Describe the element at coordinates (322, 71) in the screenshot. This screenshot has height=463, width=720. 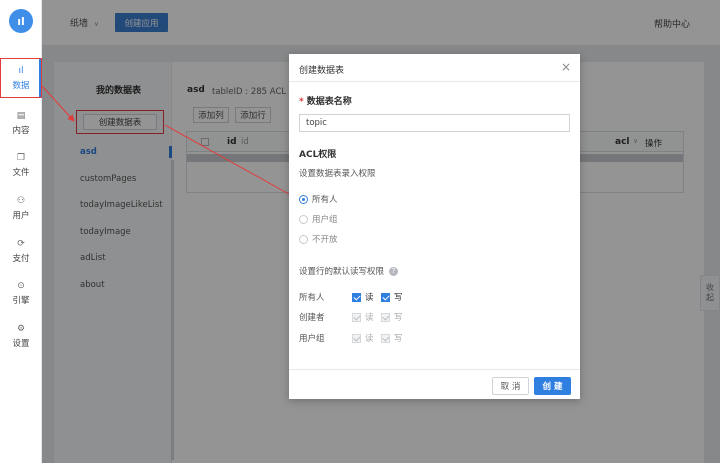
I see `dialog-title: 创建数据表` at that location.